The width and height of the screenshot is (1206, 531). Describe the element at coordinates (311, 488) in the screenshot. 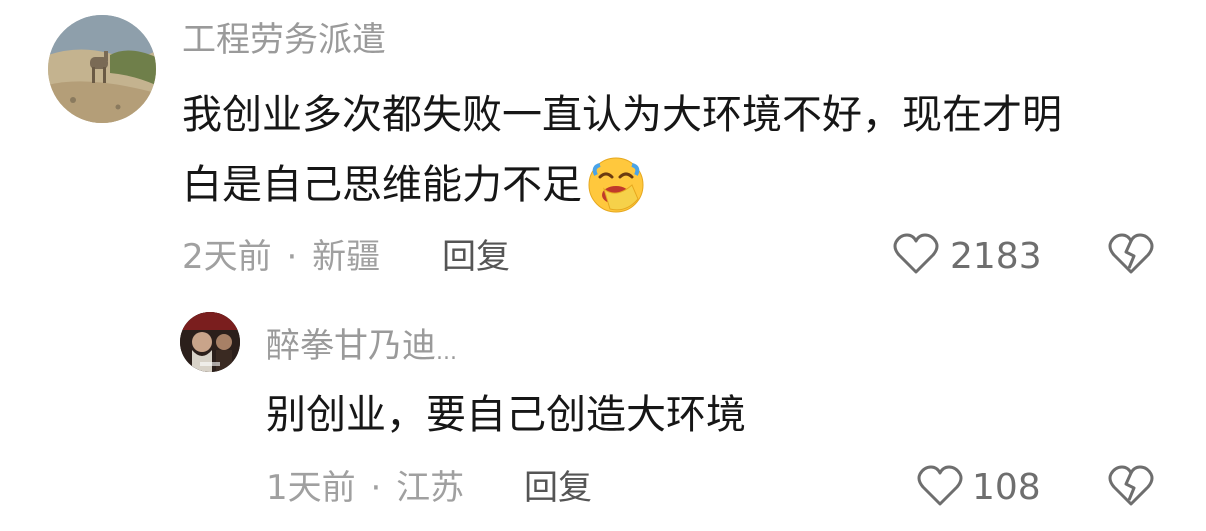

I see `reply-time: 1天前` at that location.